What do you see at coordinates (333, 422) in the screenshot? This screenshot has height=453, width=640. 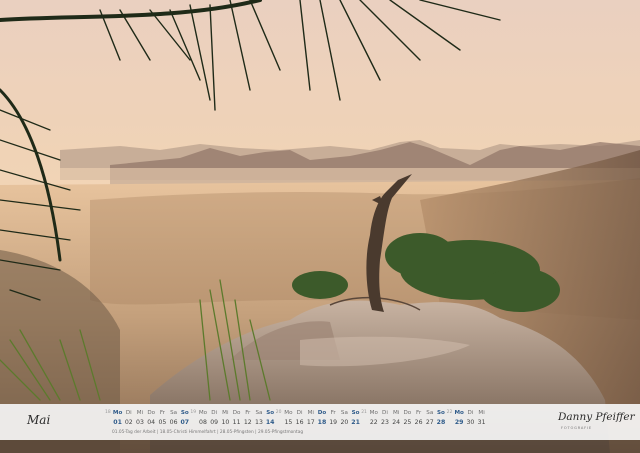 I see `day-number: 19` at bounding box center [333, 422].